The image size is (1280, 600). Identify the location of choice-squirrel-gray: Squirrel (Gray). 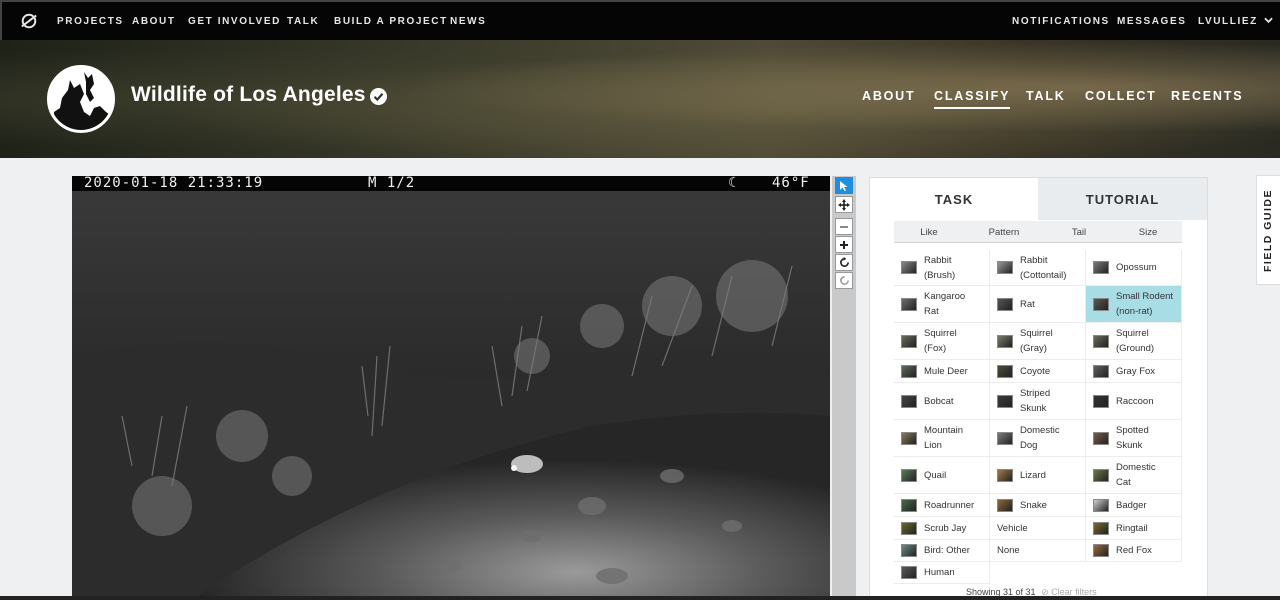
(1038, 341).